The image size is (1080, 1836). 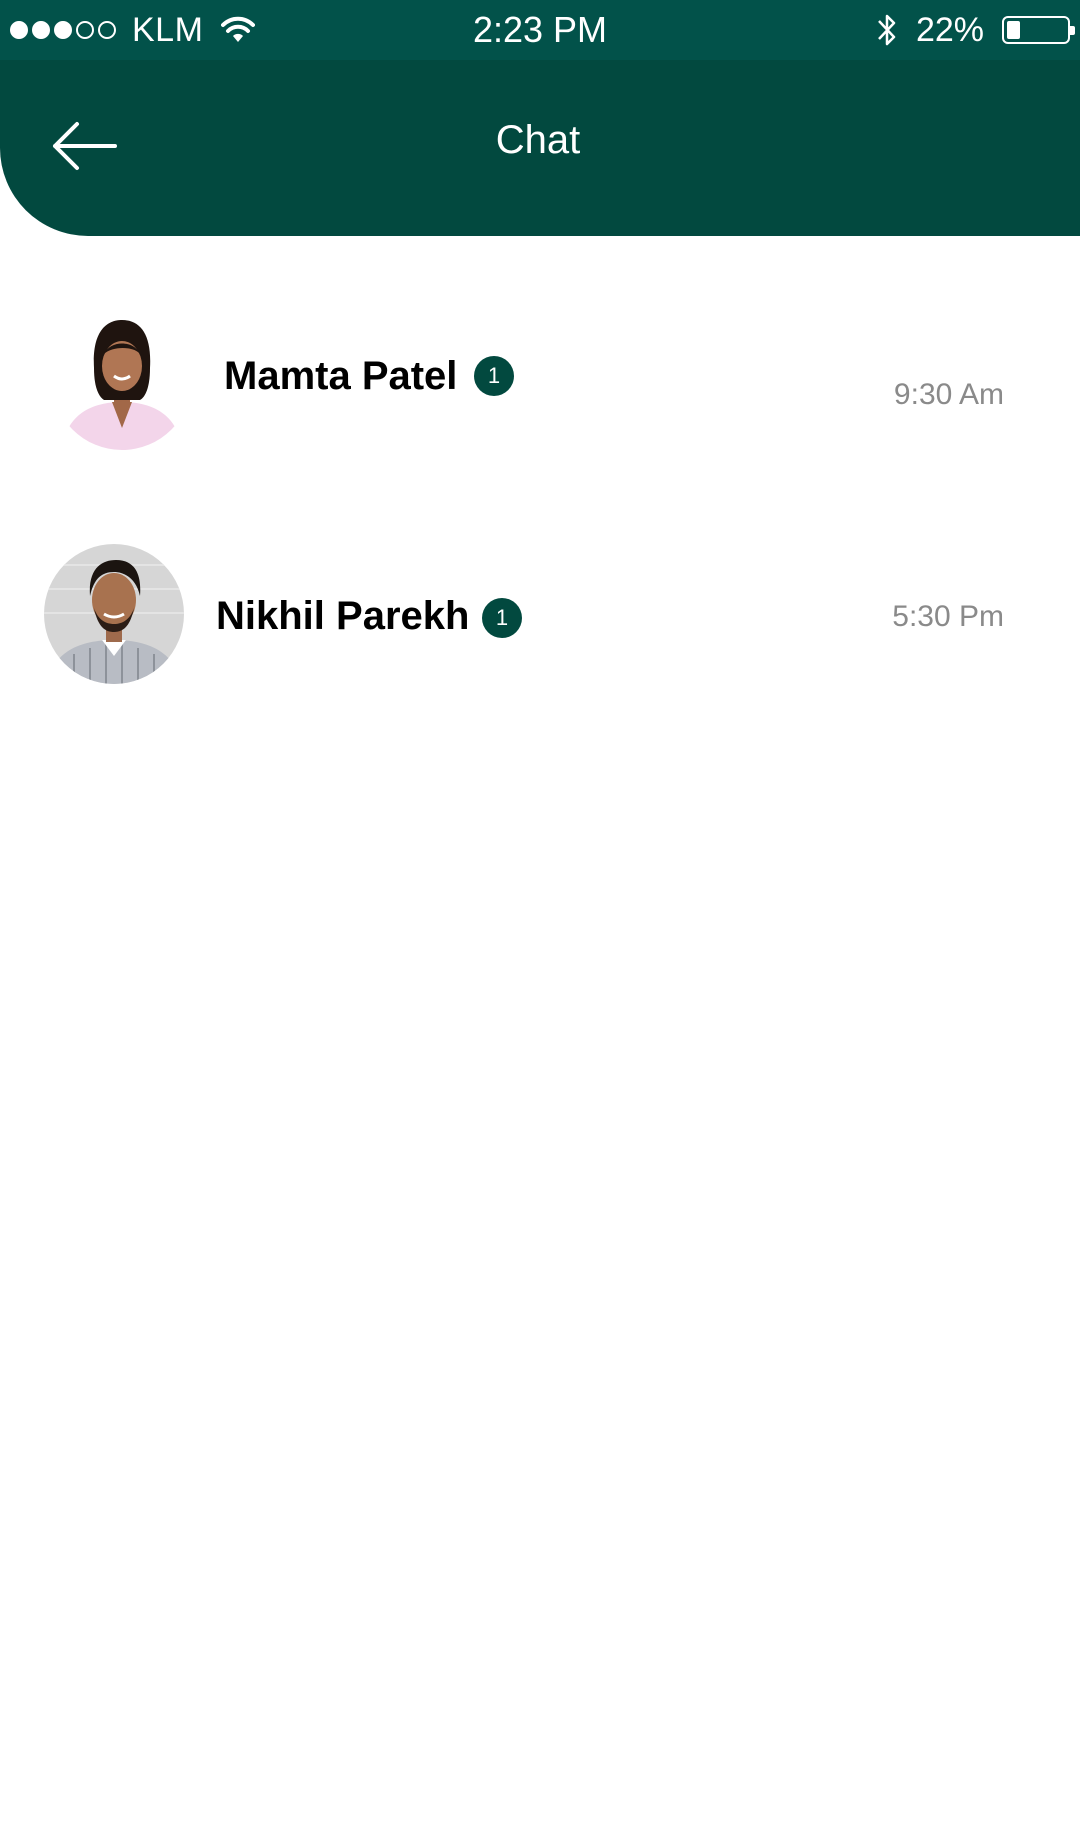 What do you see at coordinates (538, 140) in the screenshot?
I see `page-title: Chat` at bounding box center [538, 140].